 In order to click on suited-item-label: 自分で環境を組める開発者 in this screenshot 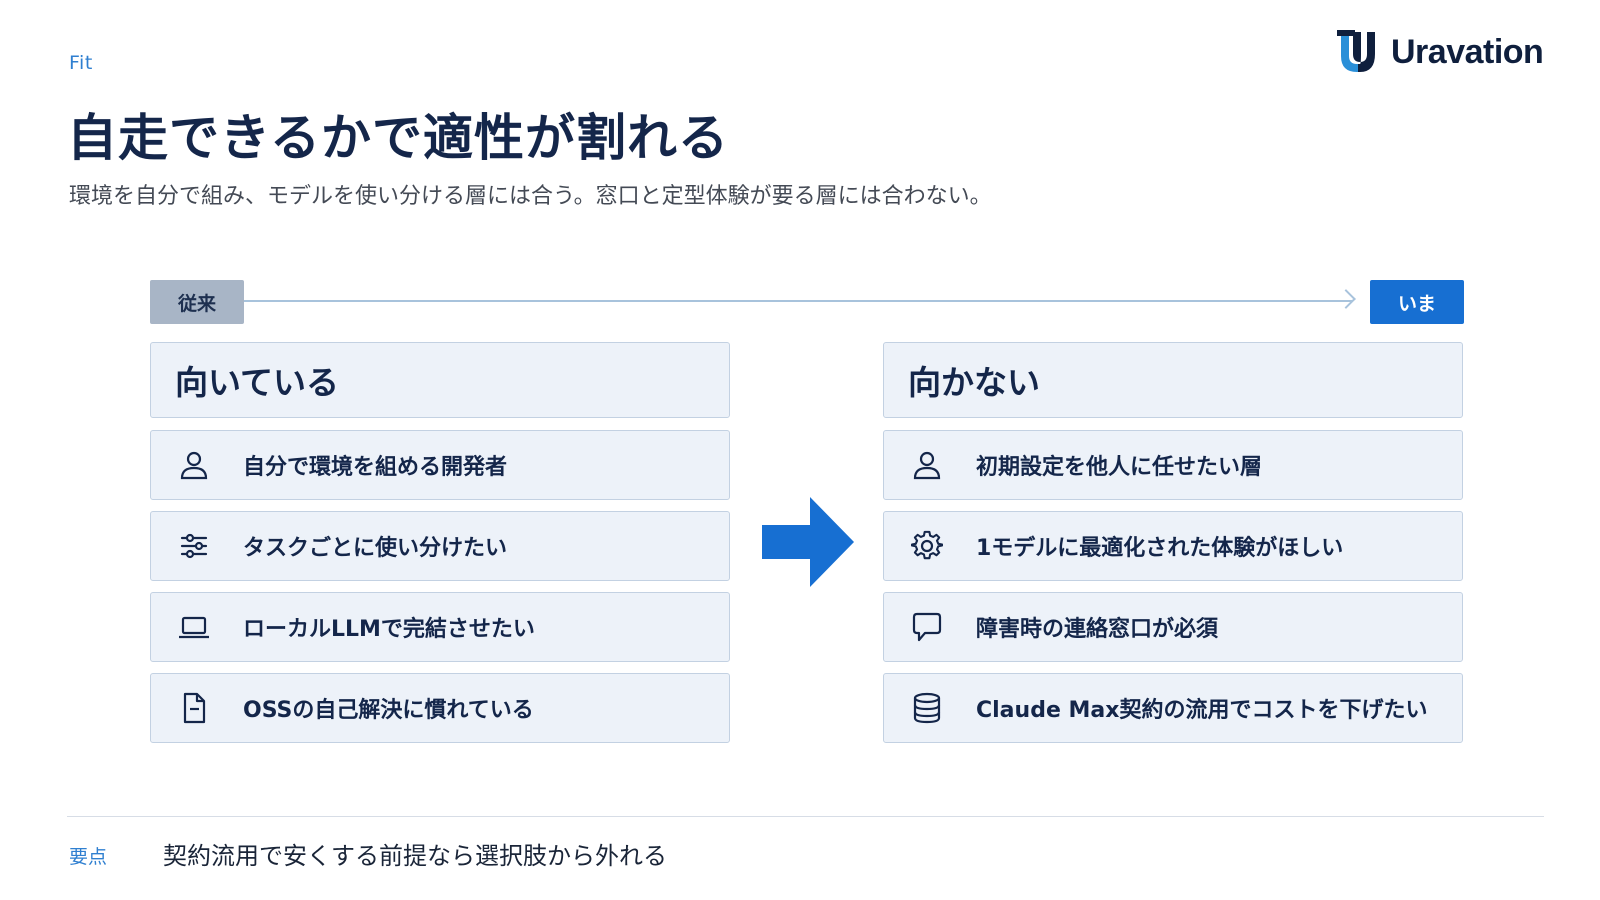, I will do `click(375, 467)`.